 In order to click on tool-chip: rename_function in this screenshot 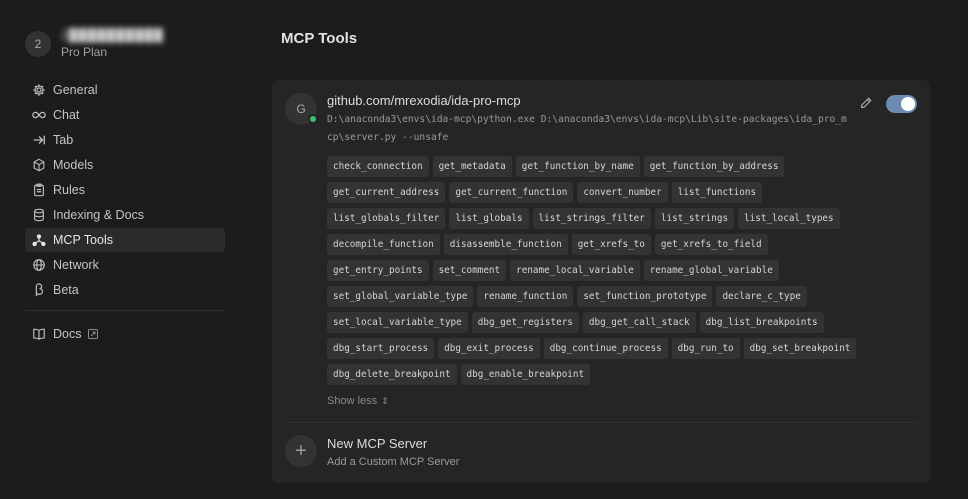, I will do `click(525, 296)`.